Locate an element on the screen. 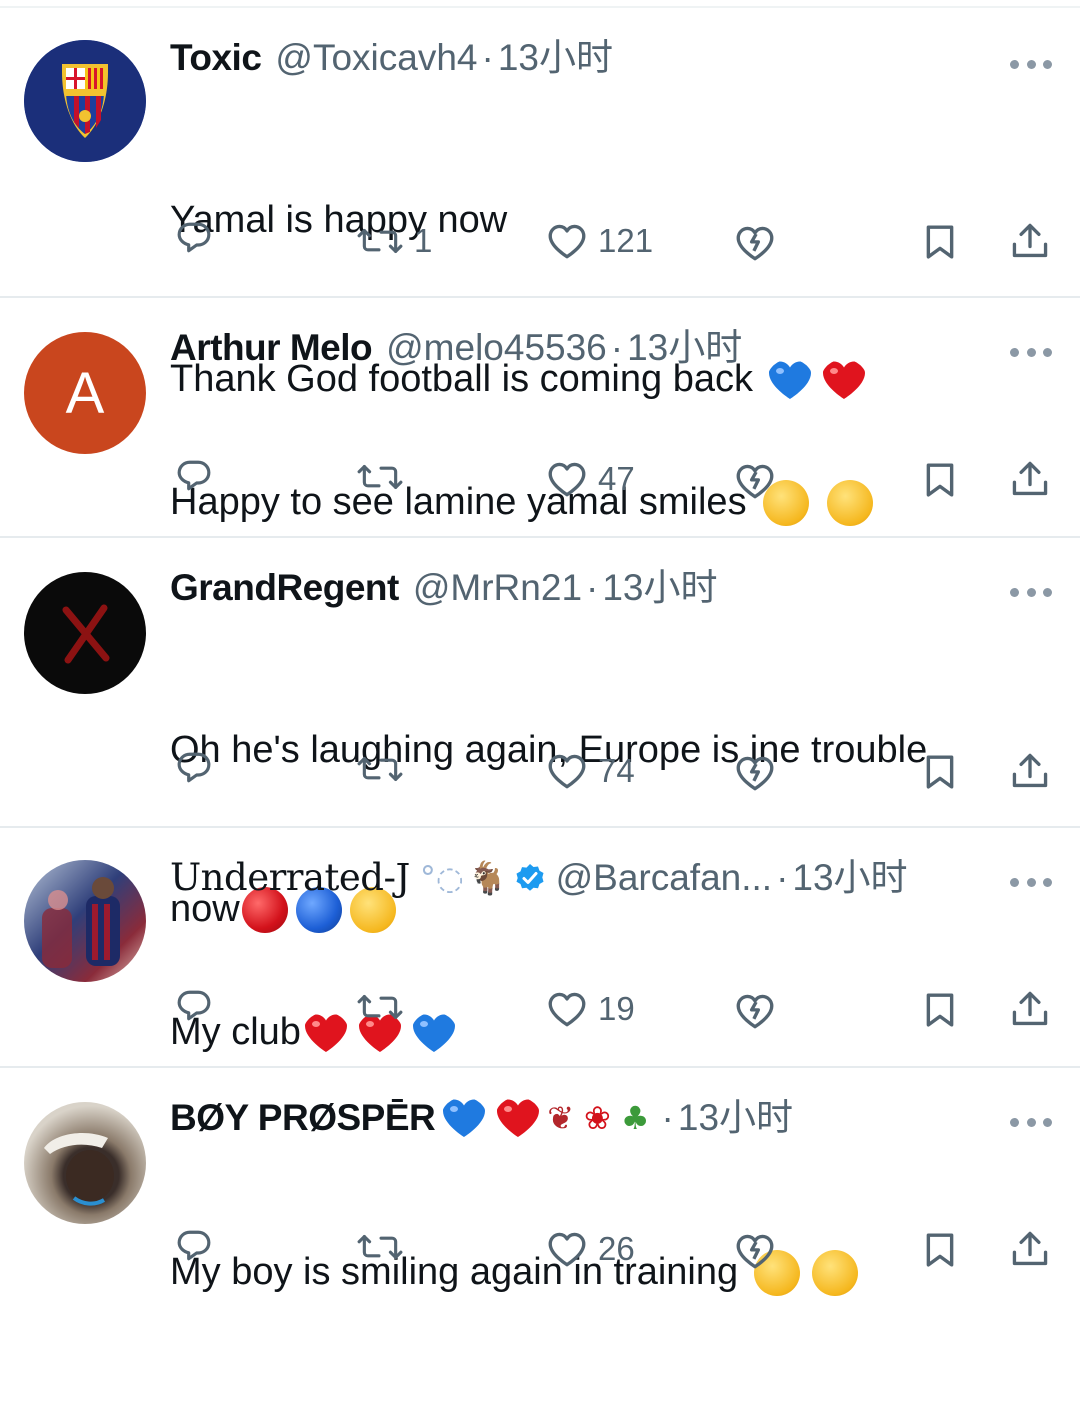  tweet-header: Arthur Melo @melo45536 · 13小时 is located at coordinates (575, 348).